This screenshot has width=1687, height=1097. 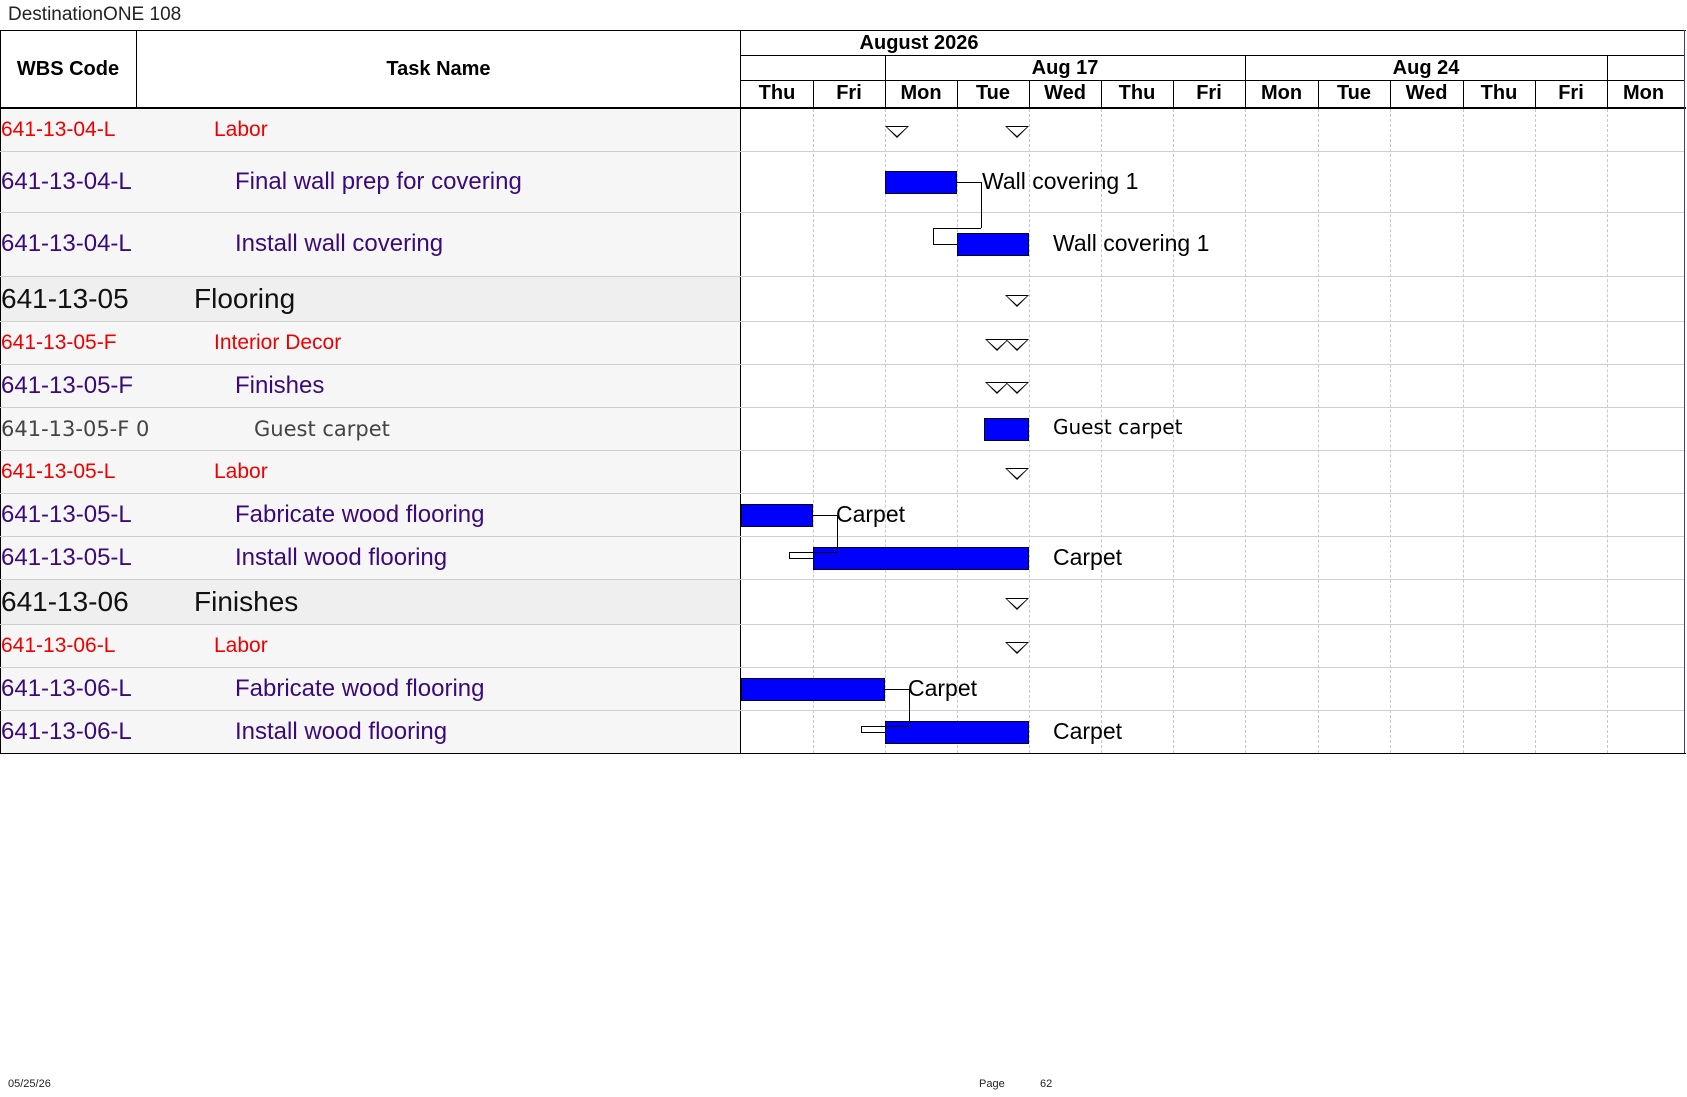 What do you see at coordinates (65, 298) in the screenshot?
I see `wbs-code: 641-13-05` at bounding box center [65, 298].